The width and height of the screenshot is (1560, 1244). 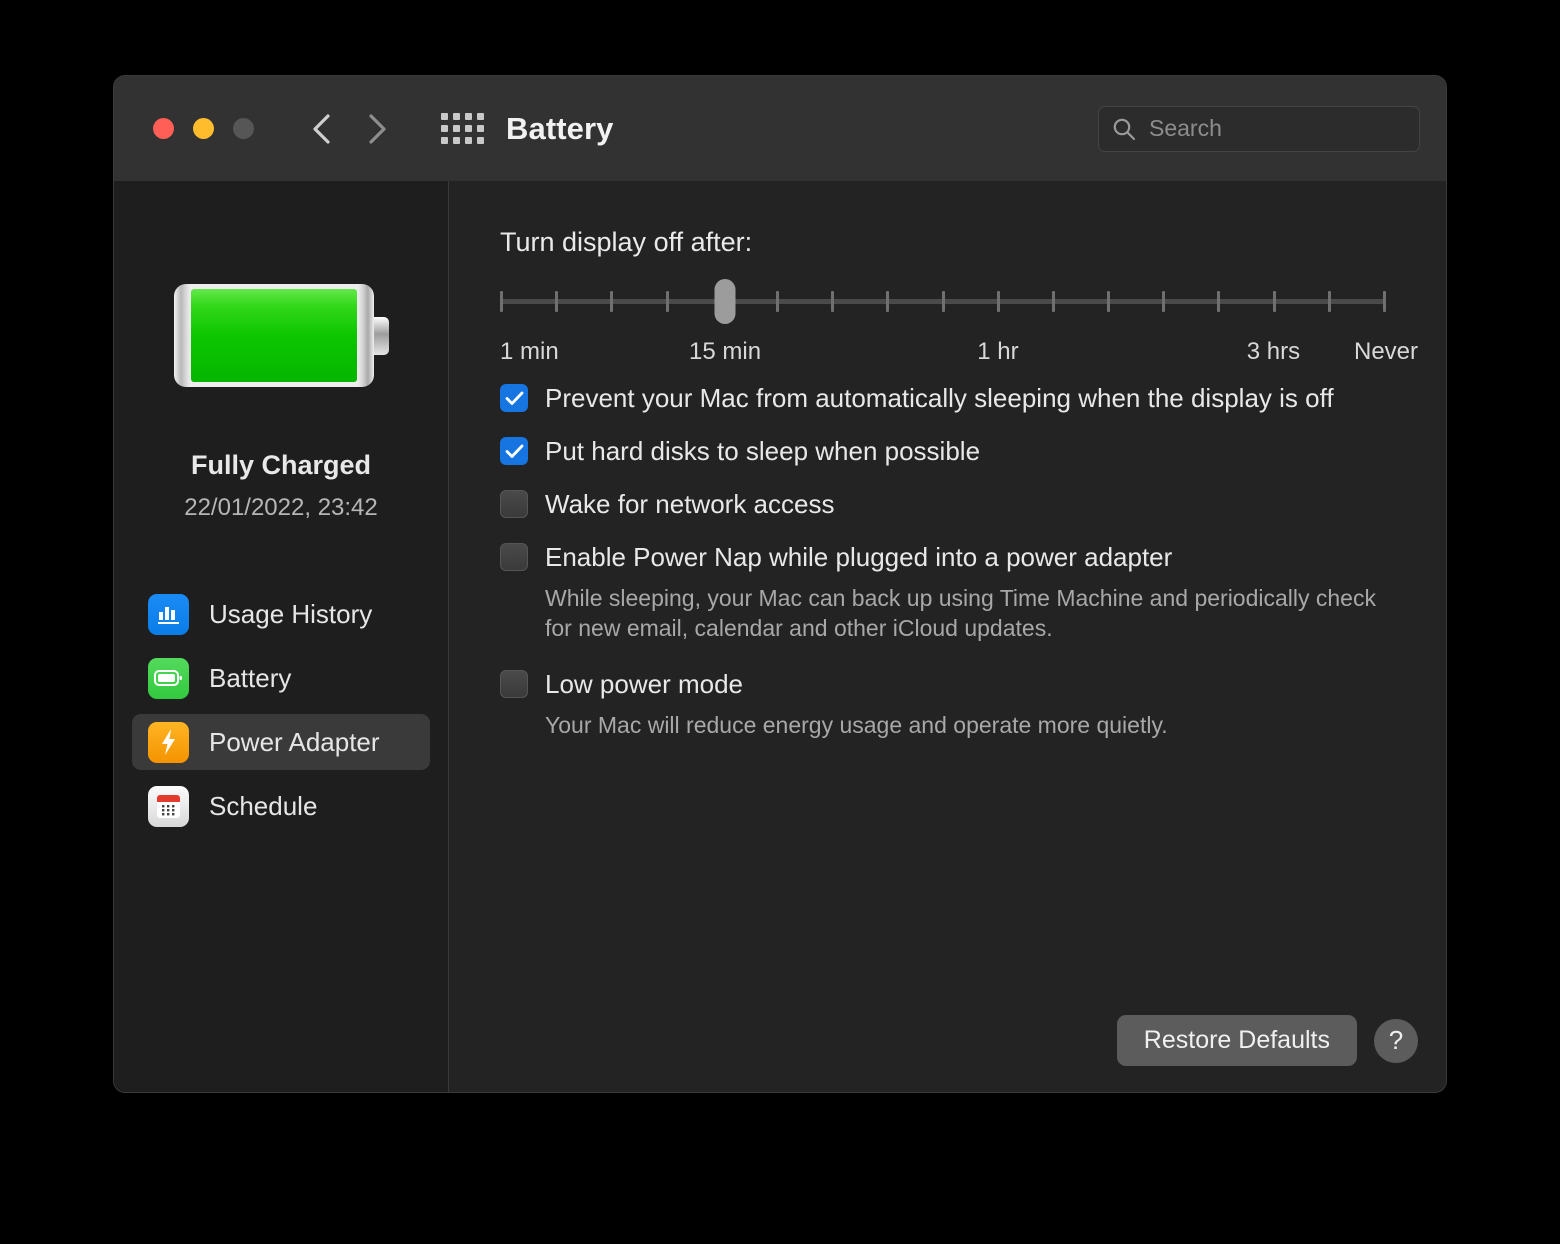 I want to click on slider-label: Never, so click(x=1386, y=351).